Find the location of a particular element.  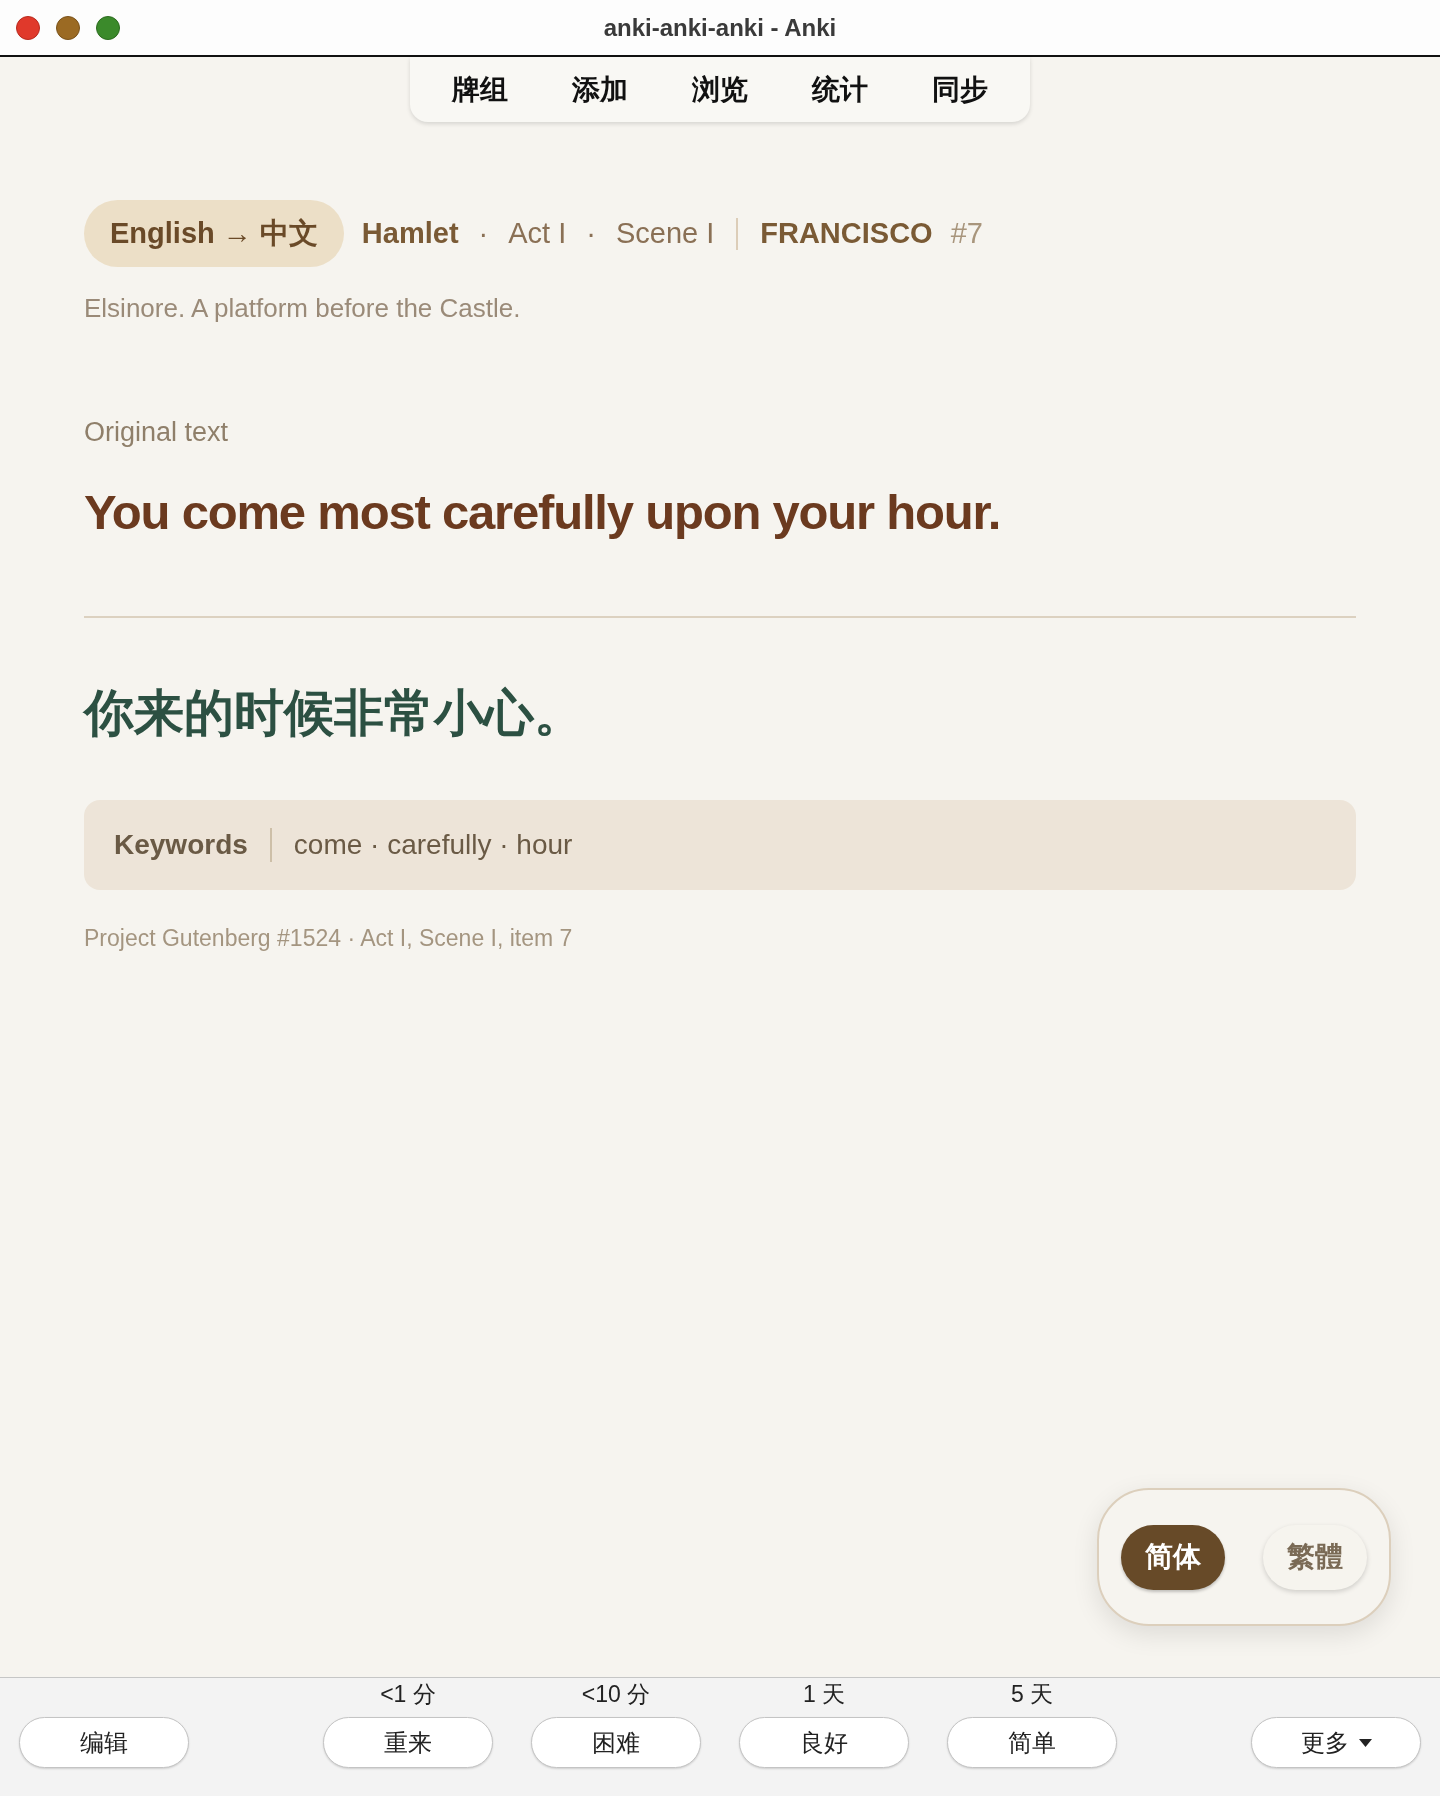

interval-label: 5 天 is located at coordinates (1032, 1694).